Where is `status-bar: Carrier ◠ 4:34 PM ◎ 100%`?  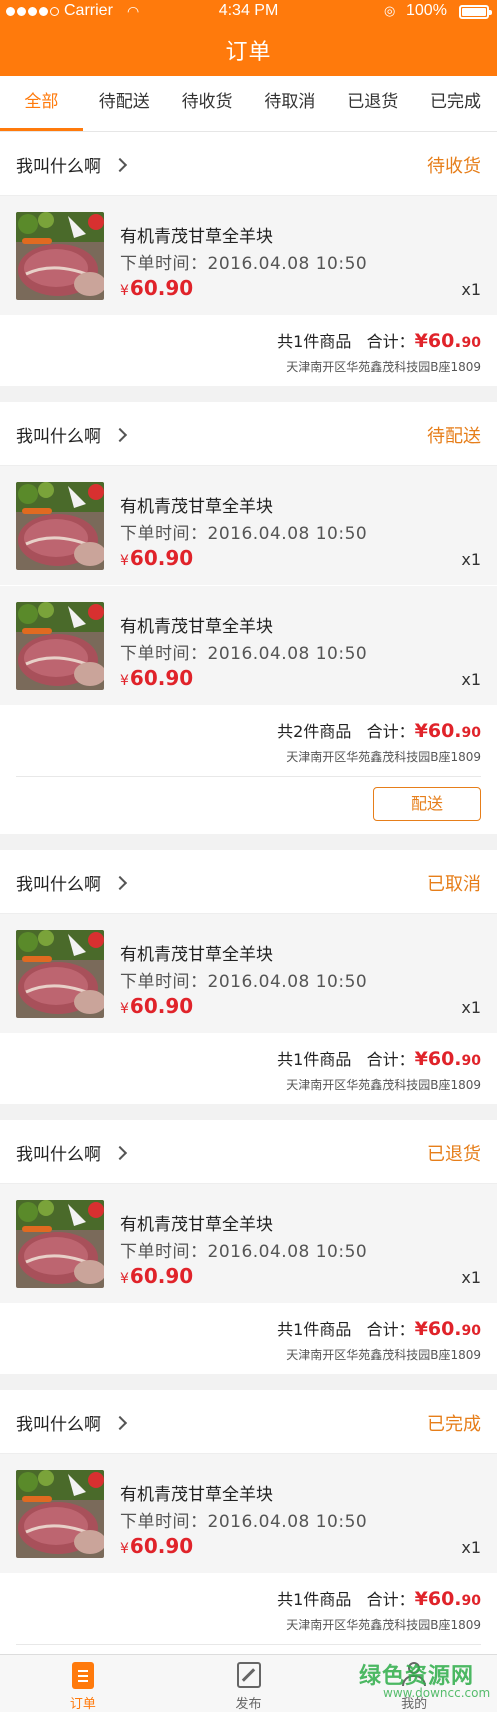 status-bar: Carrier ◠ 4:34 PM ◎ 100% is located at coordinates (248, 12).